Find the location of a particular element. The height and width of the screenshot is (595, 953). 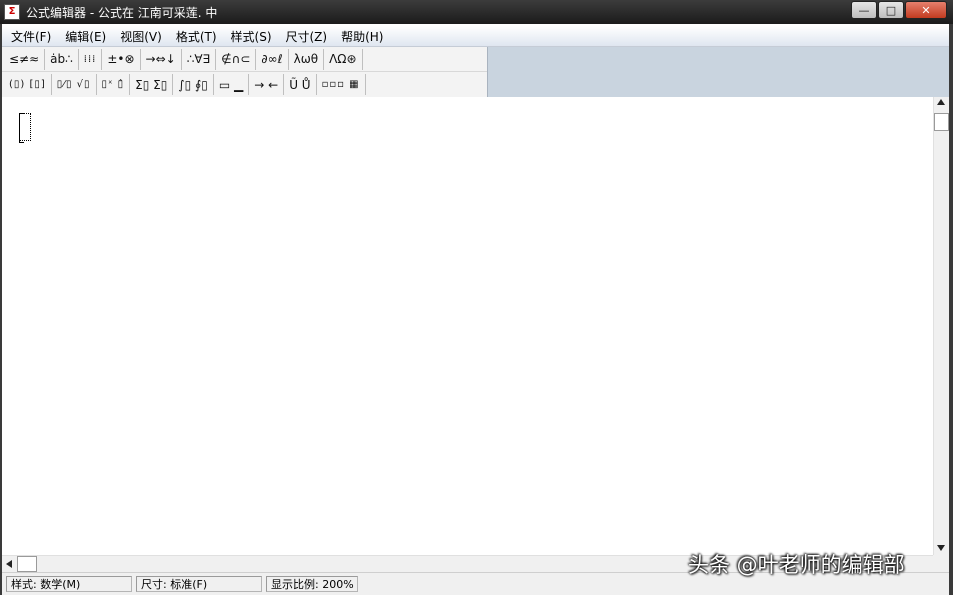

greek-uppercase-button: ΛΩ⊛ is located at coordinates (343, 59).